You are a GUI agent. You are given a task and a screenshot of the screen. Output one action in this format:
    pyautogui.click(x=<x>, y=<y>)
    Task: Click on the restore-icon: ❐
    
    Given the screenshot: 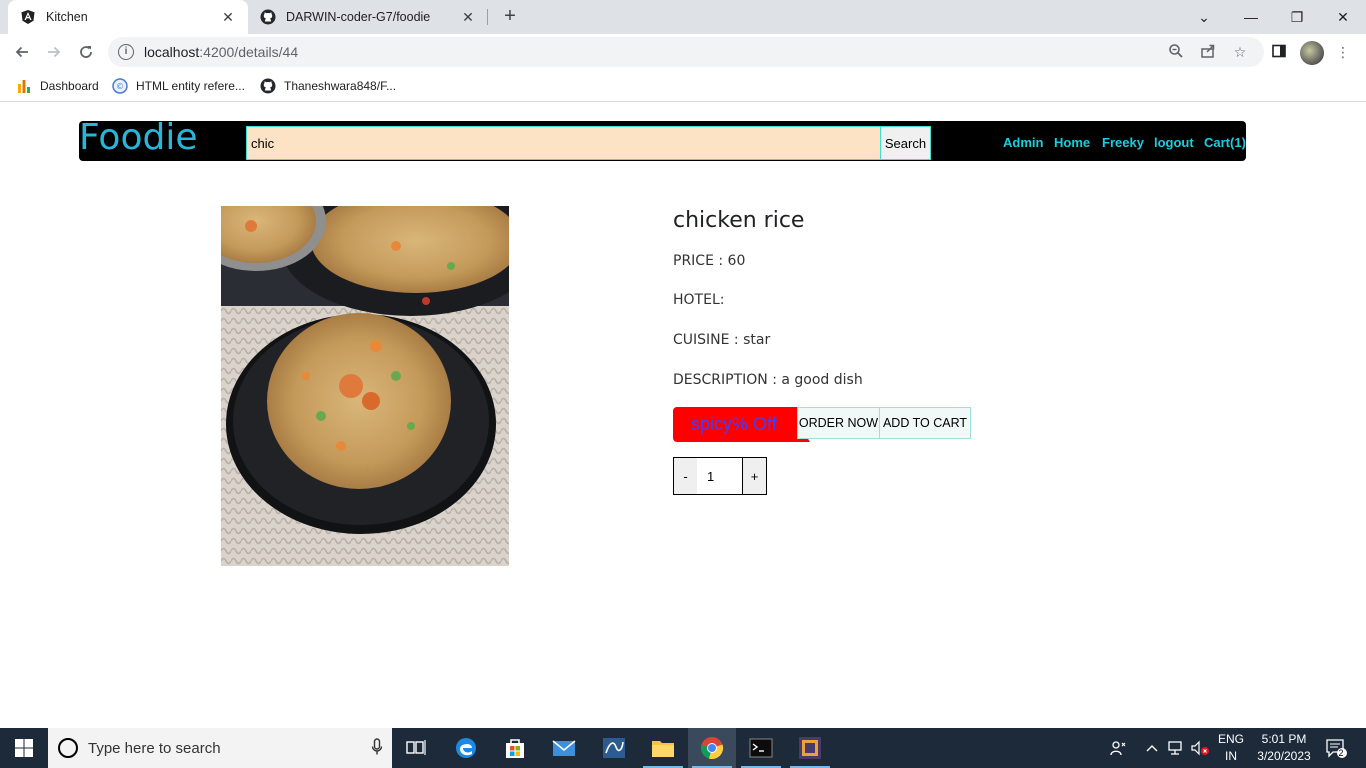 What is the action you would take?
    pyautogui.click(x=1297, y=17)
    